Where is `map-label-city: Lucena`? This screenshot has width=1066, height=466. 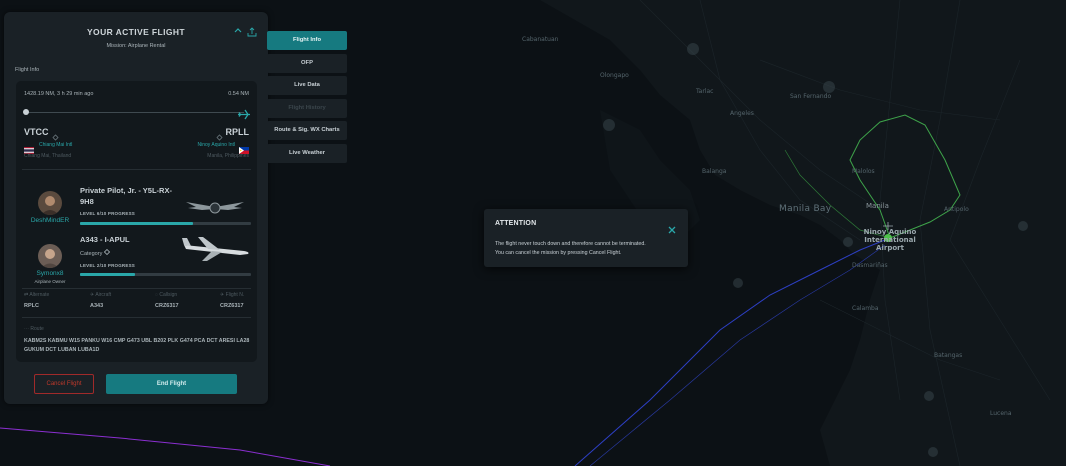
map-label-city: Lucena is located at coordinates (1001, 413).